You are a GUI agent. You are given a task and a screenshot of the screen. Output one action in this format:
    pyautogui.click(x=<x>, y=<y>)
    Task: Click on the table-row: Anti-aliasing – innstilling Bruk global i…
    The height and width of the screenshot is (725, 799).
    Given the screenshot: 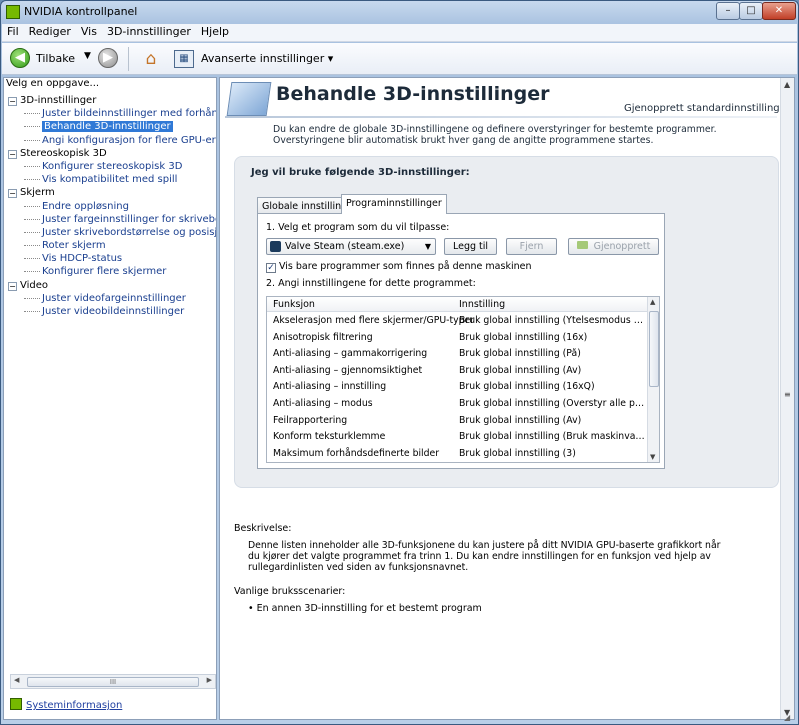 What is the action you would take?
    pyautogui.click(x=457, y=387)
    